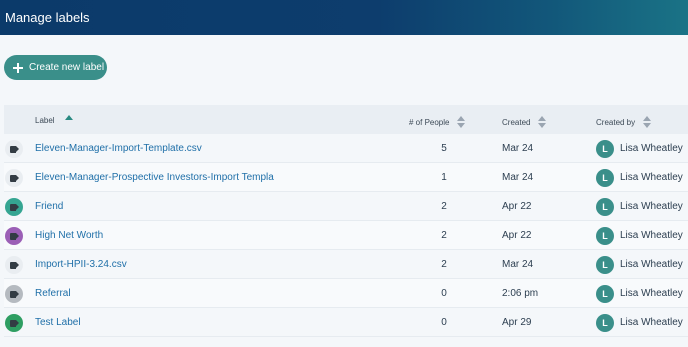 Image resolution: width=688 pixels, height=347 pixels. Describe the element at coordinates (346, 206) in the screenshot. I see `table-row: Friend 2 Apr 22 L Lisa Wheatley` at that location.